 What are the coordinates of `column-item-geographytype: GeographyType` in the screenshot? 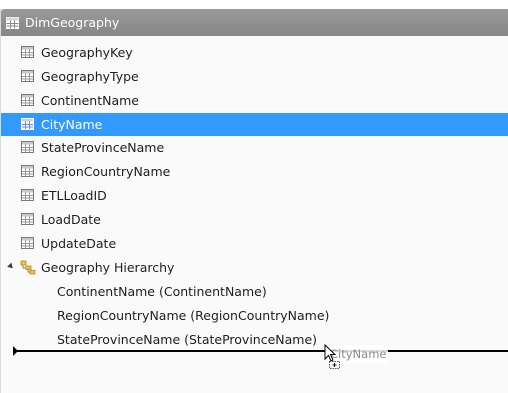 It's located at (254, 76).